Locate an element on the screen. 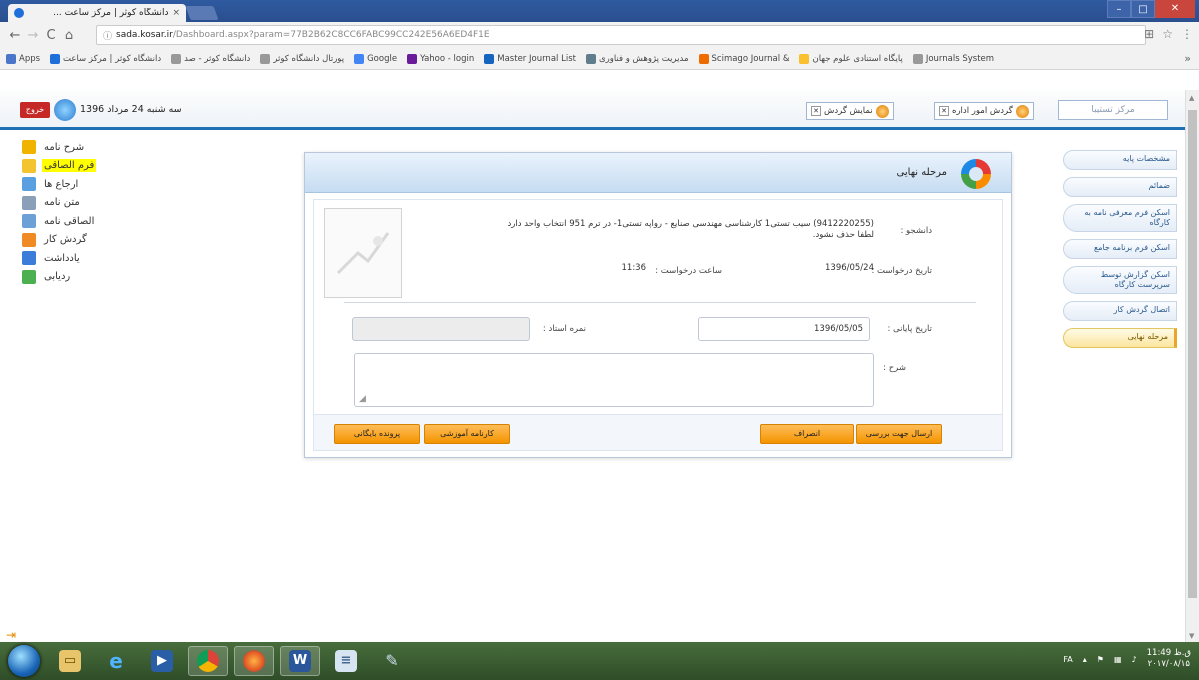  favicon-icon is located at coordinates (19, 13).